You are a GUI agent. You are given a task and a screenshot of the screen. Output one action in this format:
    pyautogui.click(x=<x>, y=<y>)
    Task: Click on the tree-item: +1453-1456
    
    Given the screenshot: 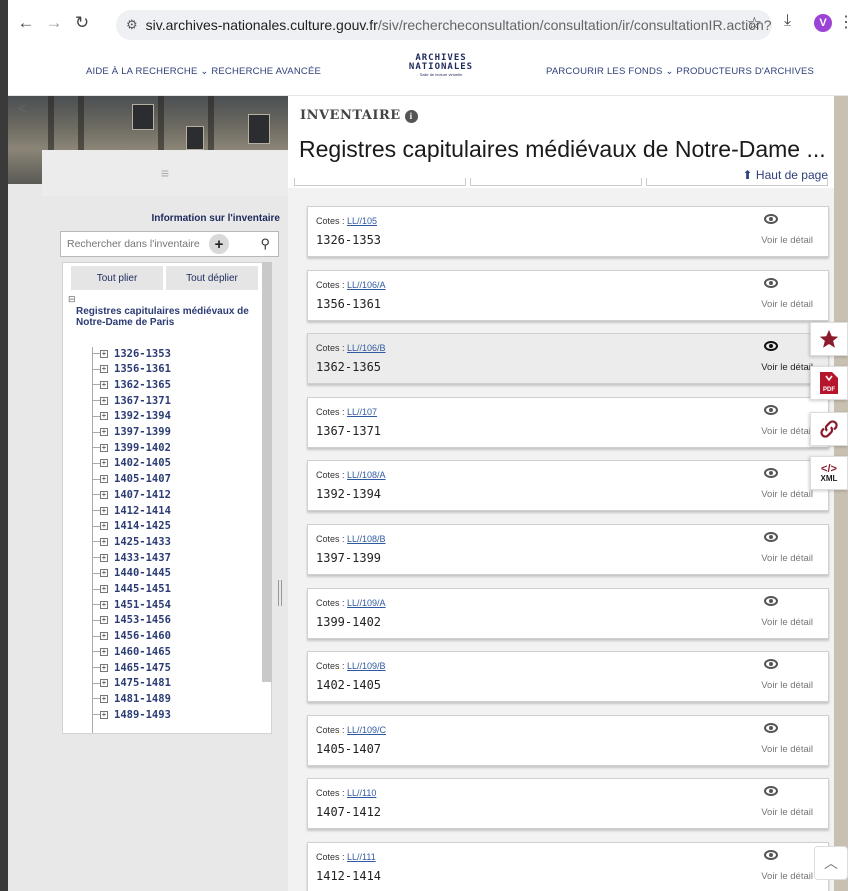 What is the action you would take?
    pyautogui.click(x=131, y=620)
    